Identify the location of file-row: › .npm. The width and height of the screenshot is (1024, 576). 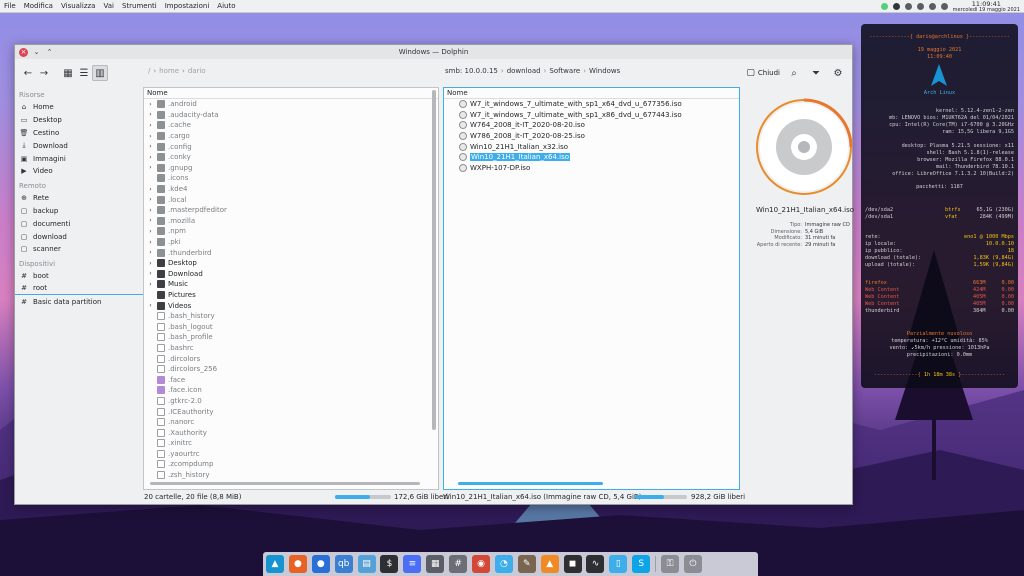
(291, 231).